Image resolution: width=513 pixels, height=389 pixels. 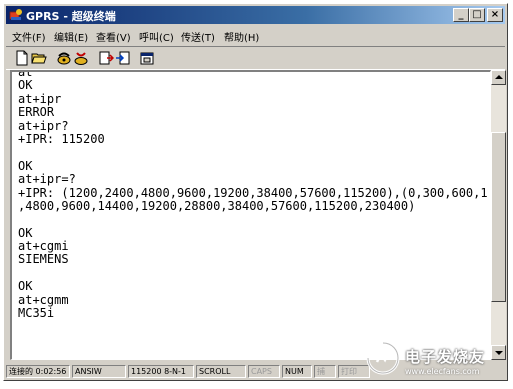 What do you see at coordinates (39, 58) in the screenshot?
I see `open-folder-icon` at bounding box center [39, 58].